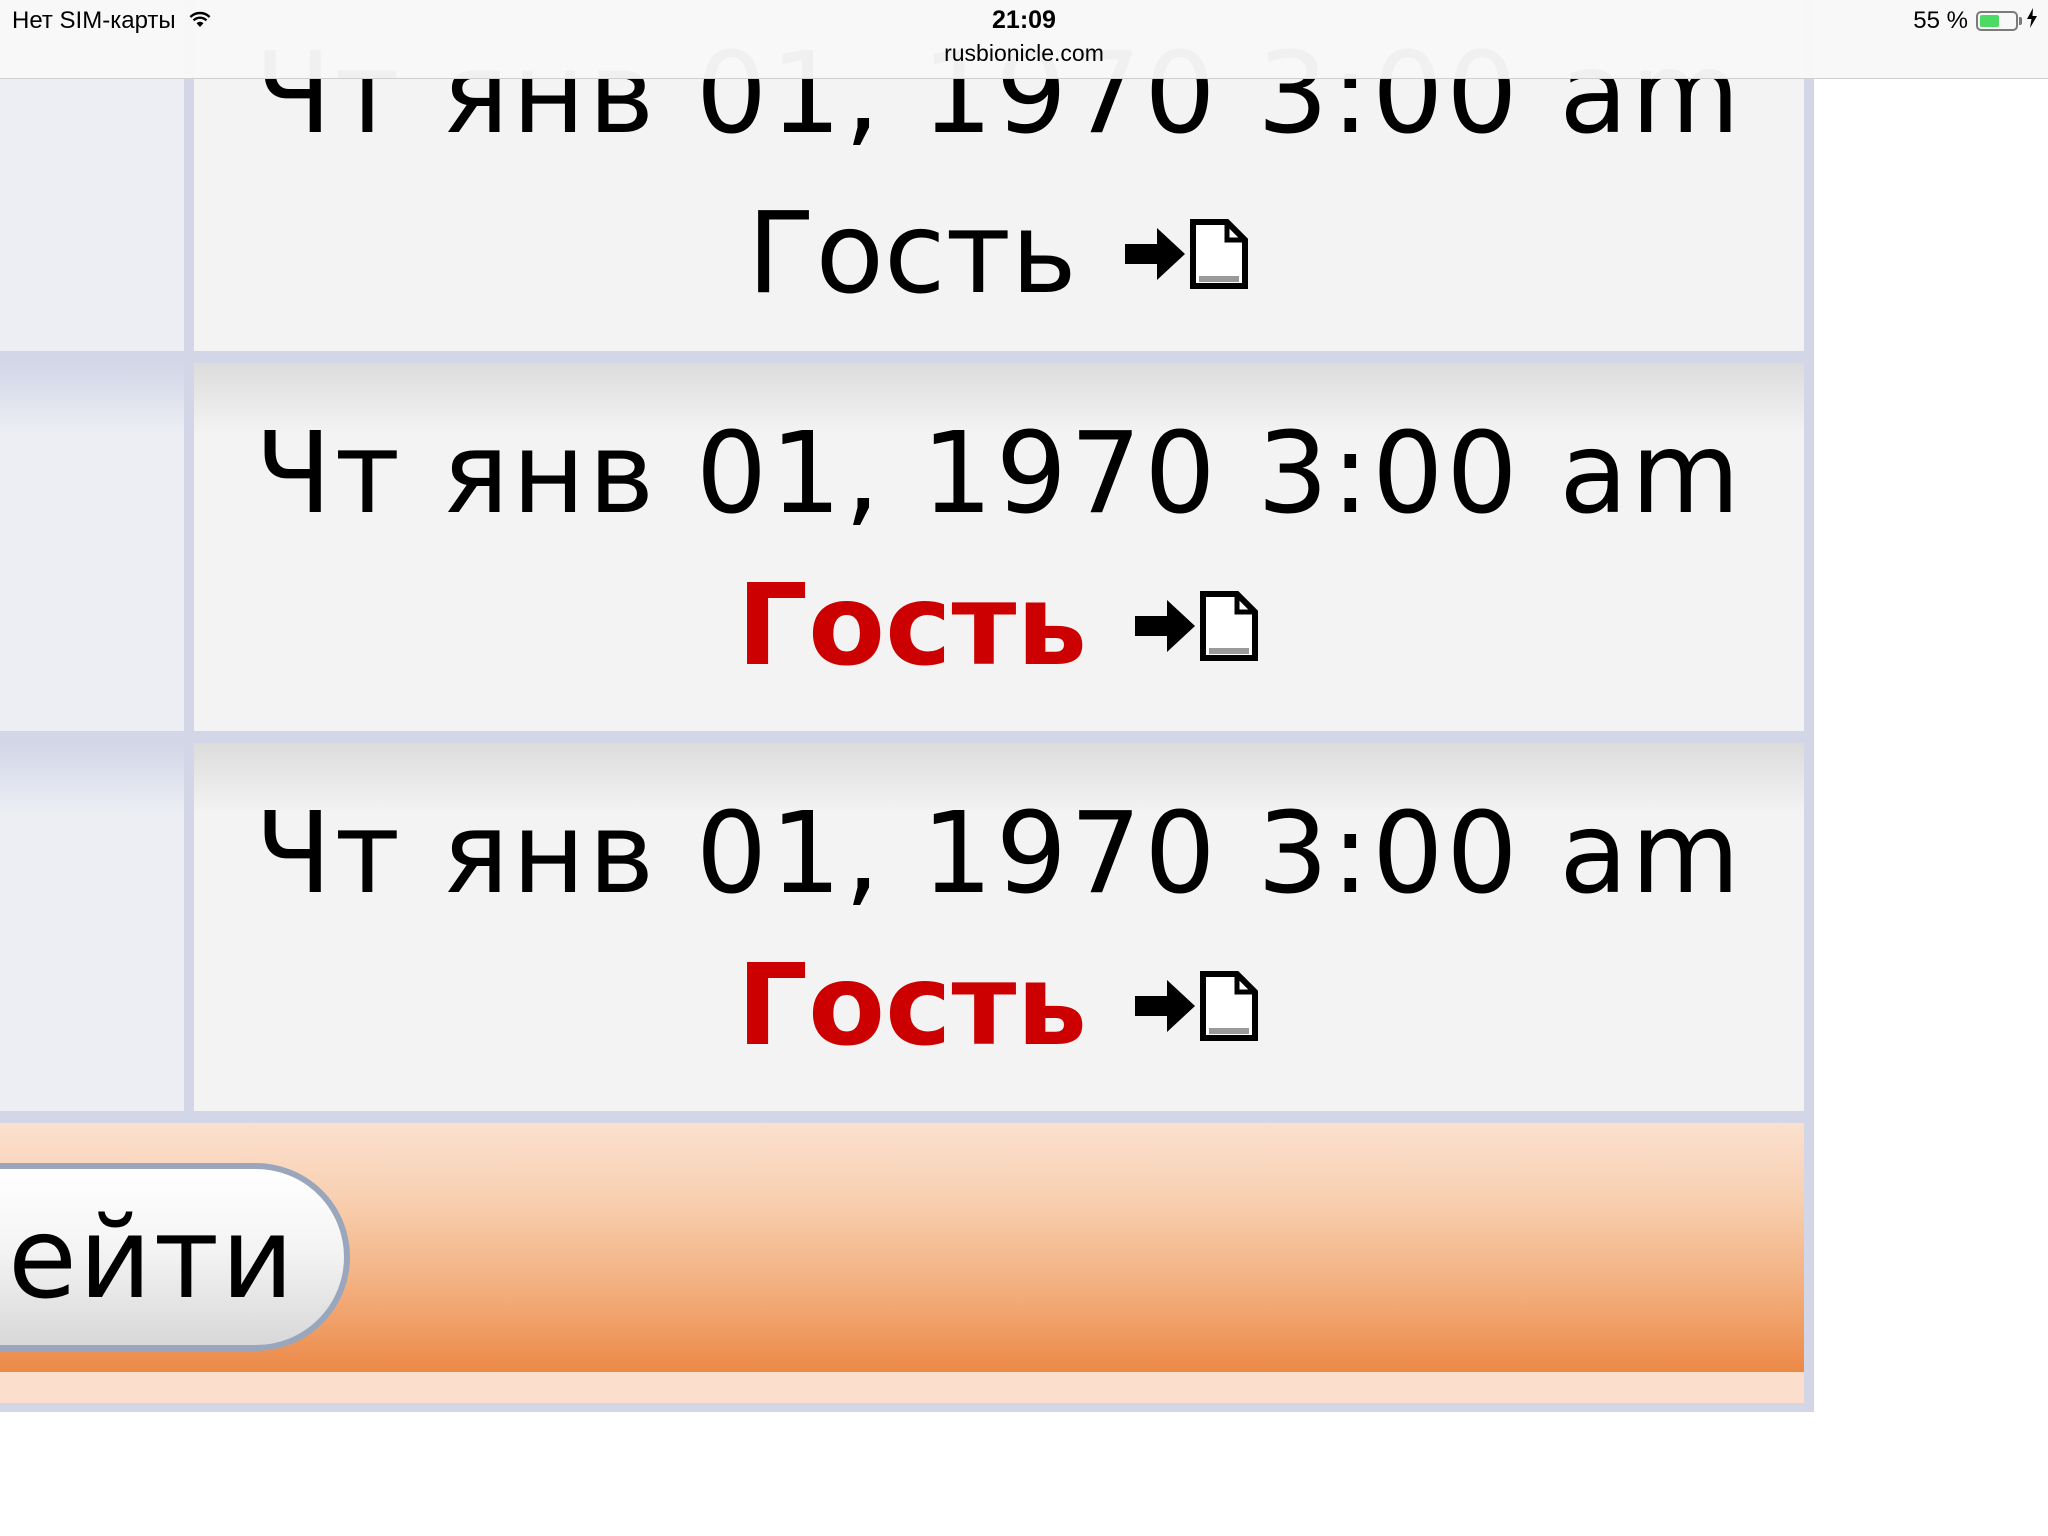  What do you see at coordinates (152, 1259) in the screenshot?
I see `go-button-label: ейти` at bounding box center [152, 1259].